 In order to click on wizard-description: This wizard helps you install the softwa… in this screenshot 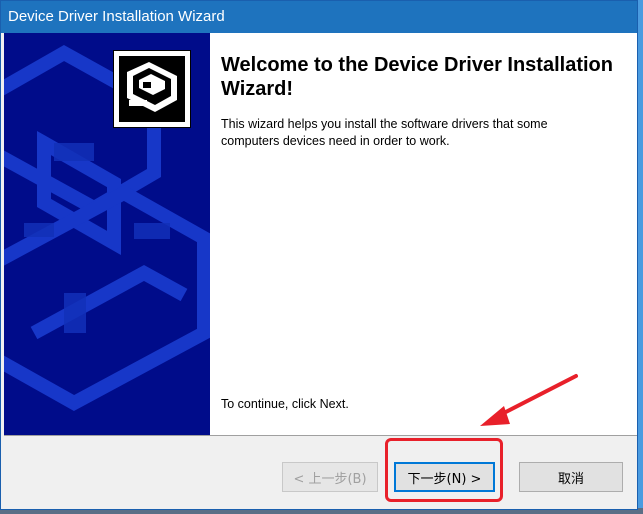, I will do `click(384, 132)`.